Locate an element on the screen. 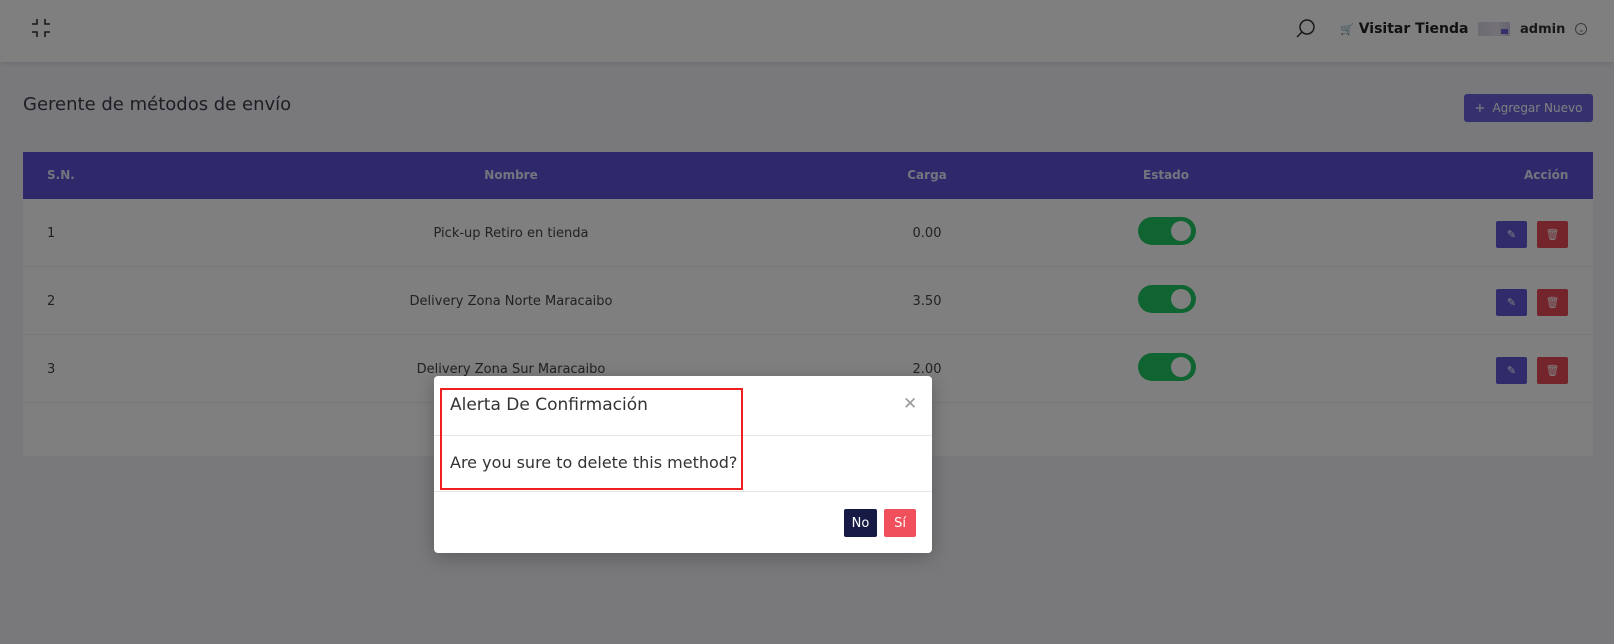 This screenshot has width=1614, height=644. dialog-footer: No Sí is located at coordinates (683, 522).